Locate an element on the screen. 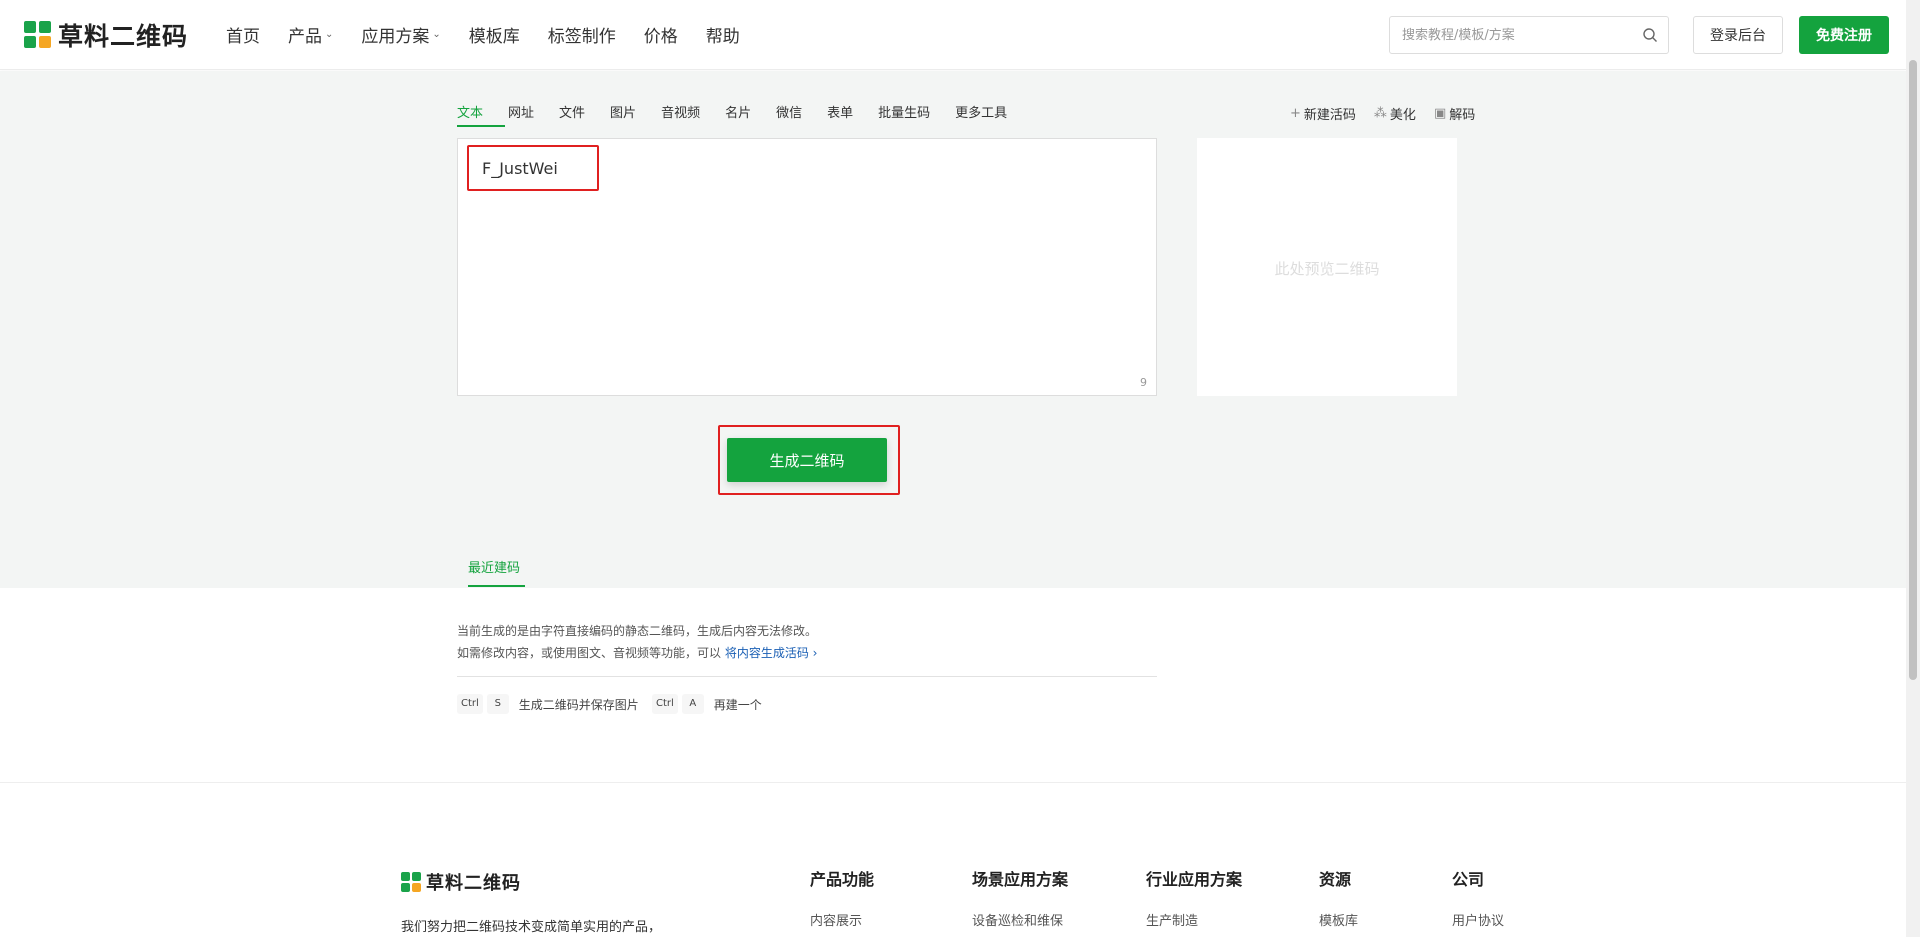 The height and width of the screenshot is (937, 1920). footer-link: 用户协议 is located at coordinates (1478, 919).